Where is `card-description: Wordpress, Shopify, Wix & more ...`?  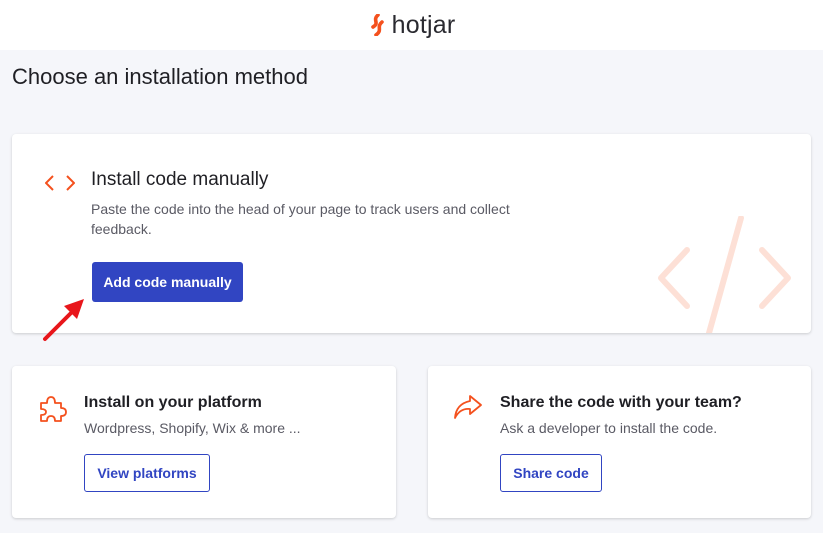
card-description: Wordpress, Shopify, Wix & more ... is located at coordinates (192, 428).